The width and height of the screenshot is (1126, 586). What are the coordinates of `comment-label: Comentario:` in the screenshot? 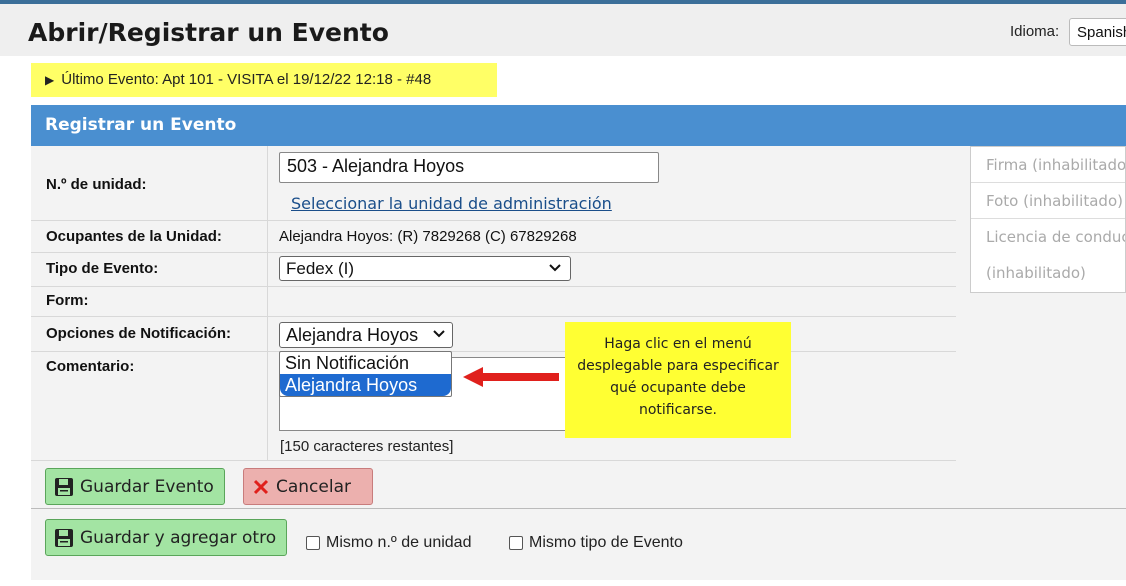 It's located at (90, 366).